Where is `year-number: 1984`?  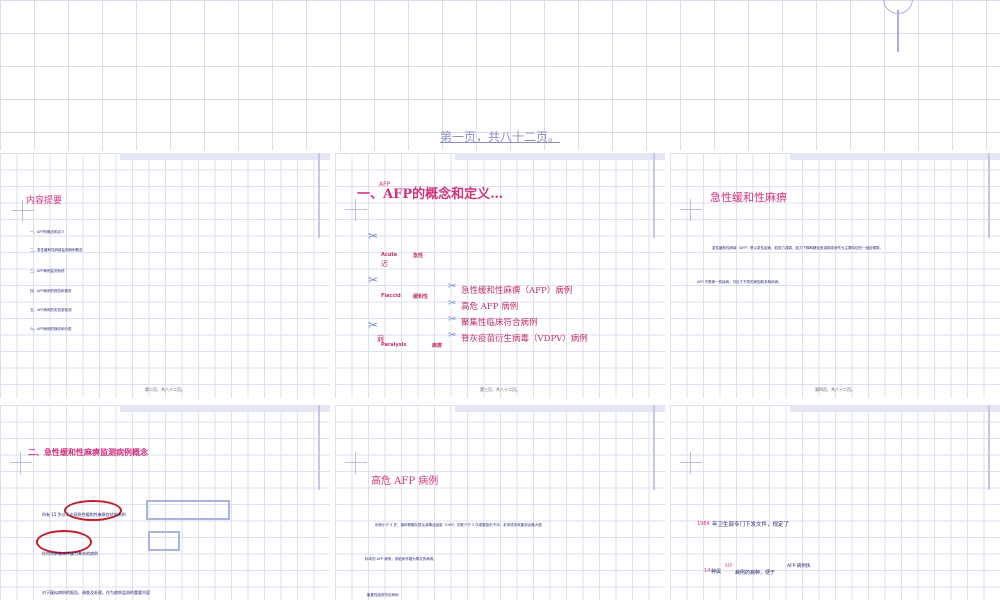 year-number: 1984 is located at coordinates (703, 524).